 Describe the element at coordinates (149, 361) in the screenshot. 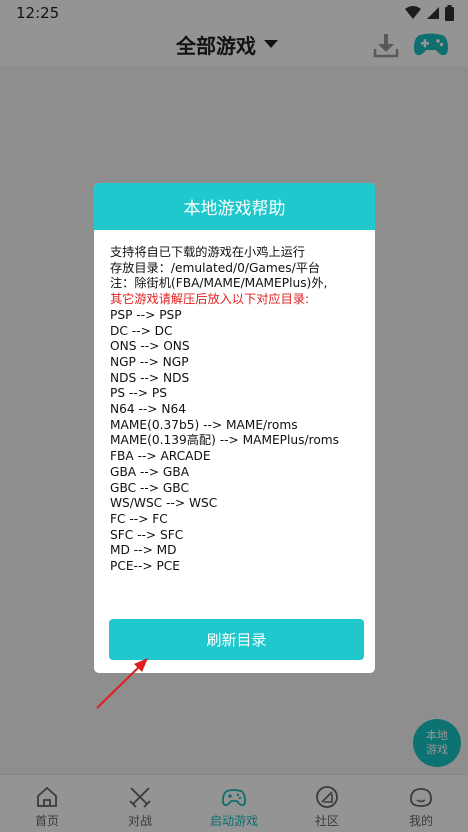

I see `help-line: NGP --> NGP` at that location.